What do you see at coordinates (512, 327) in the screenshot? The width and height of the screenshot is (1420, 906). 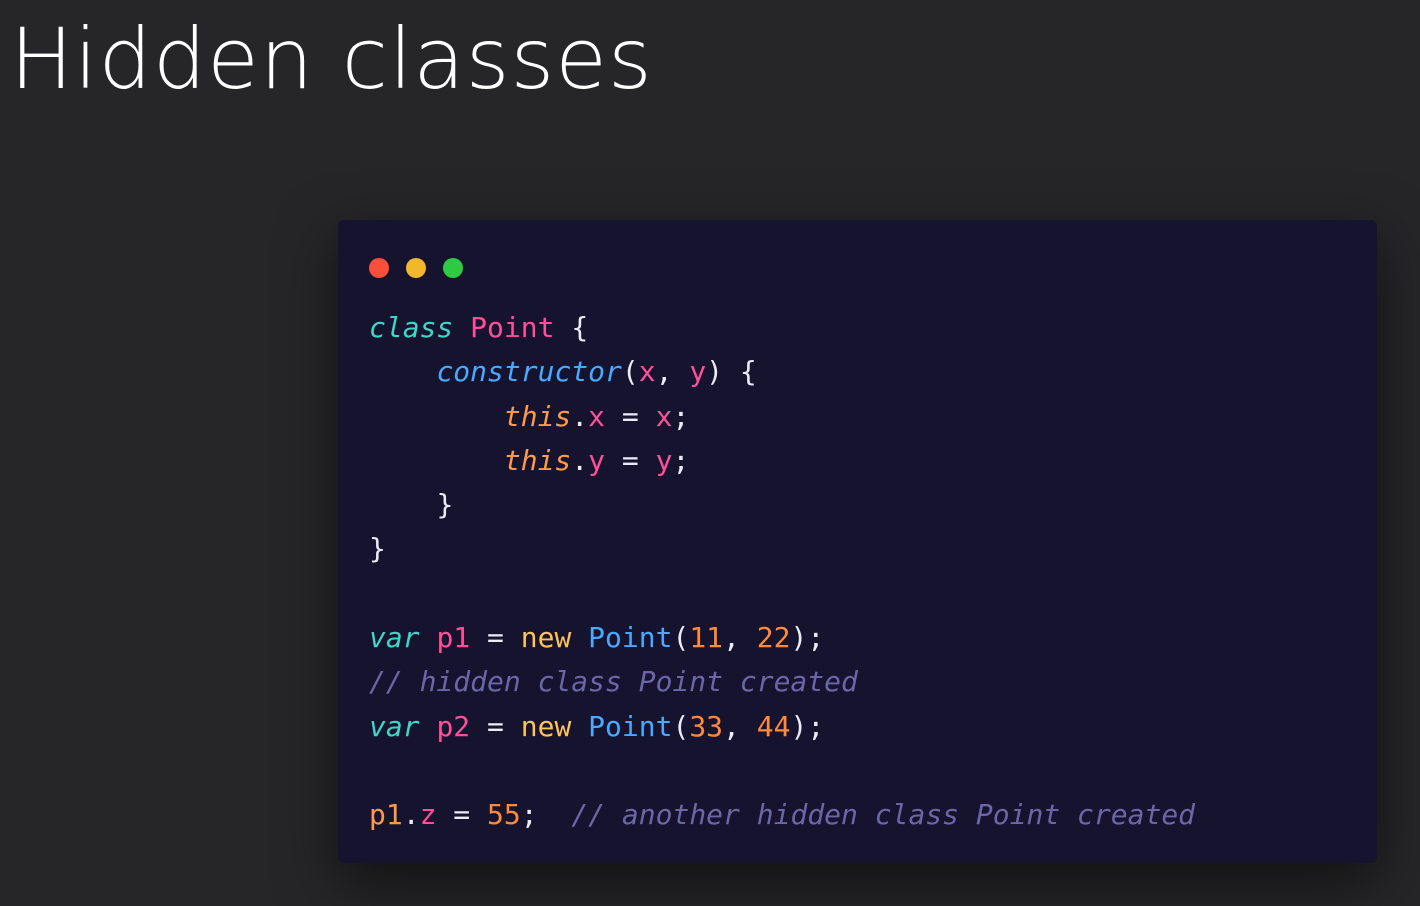 I see `class-name: Point` at bounding box center [512, 327].